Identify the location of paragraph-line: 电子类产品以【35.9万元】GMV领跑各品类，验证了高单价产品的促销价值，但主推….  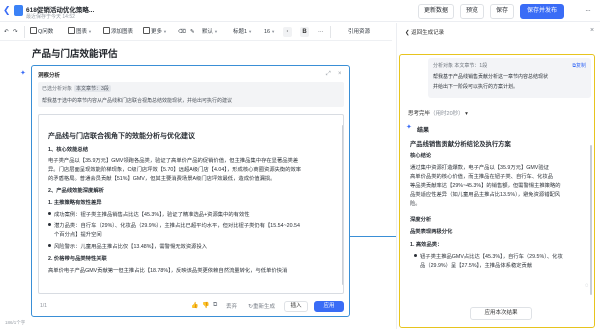
(173, 161).